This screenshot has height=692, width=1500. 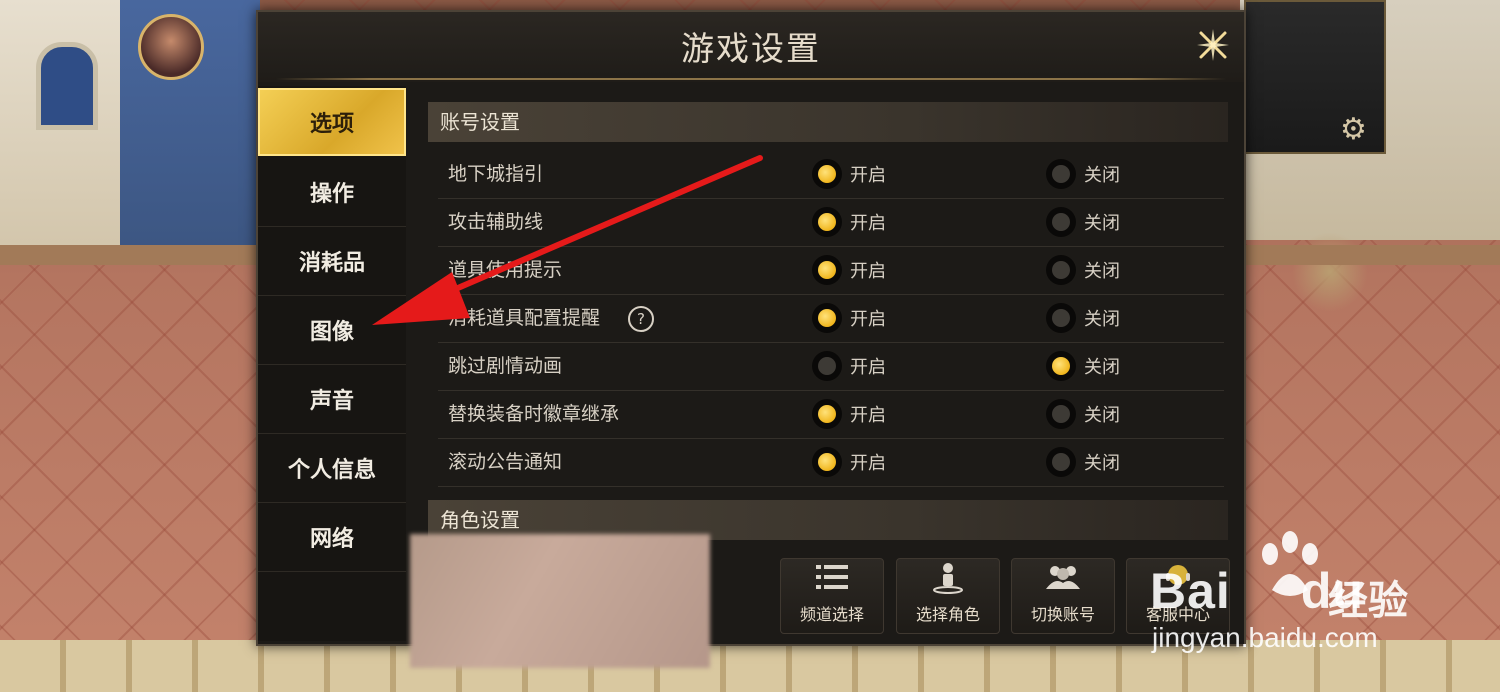 I want to click on sidebar-item-controls: 操作, so click(x=332, y=192).